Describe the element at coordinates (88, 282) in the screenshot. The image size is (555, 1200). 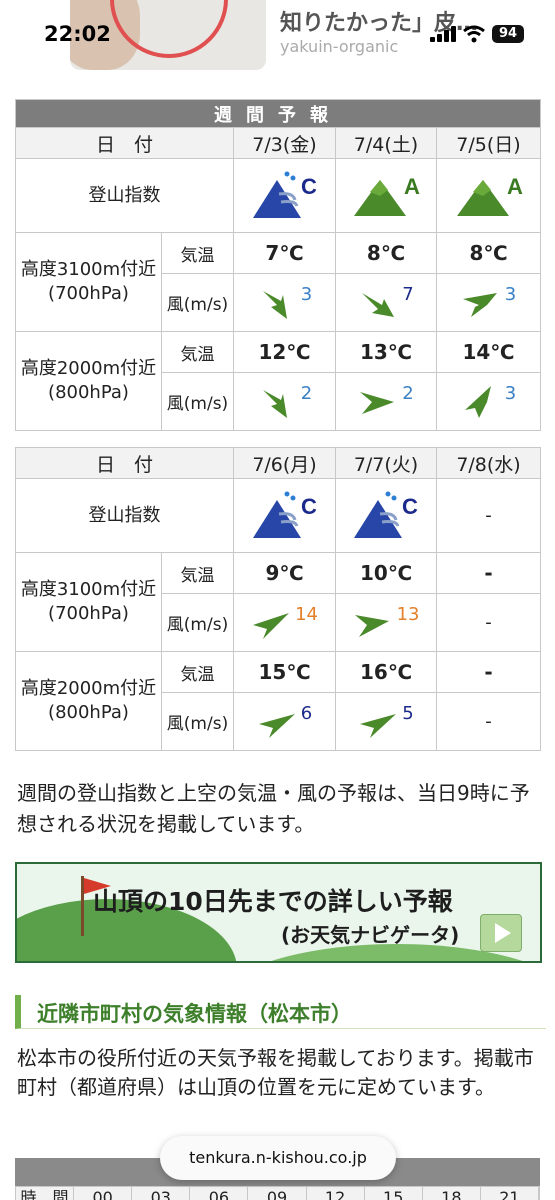
I see `altitude-3100-label: 高度3100m付近 (700hPa)` at that location.